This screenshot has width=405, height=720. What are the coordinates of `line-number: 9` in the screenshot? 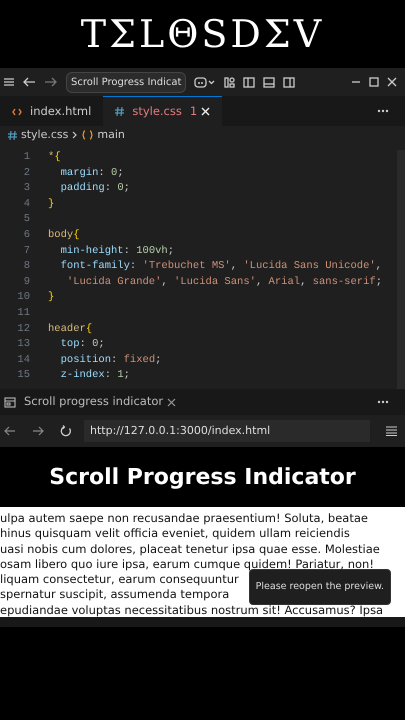 It's located at (26, 282).